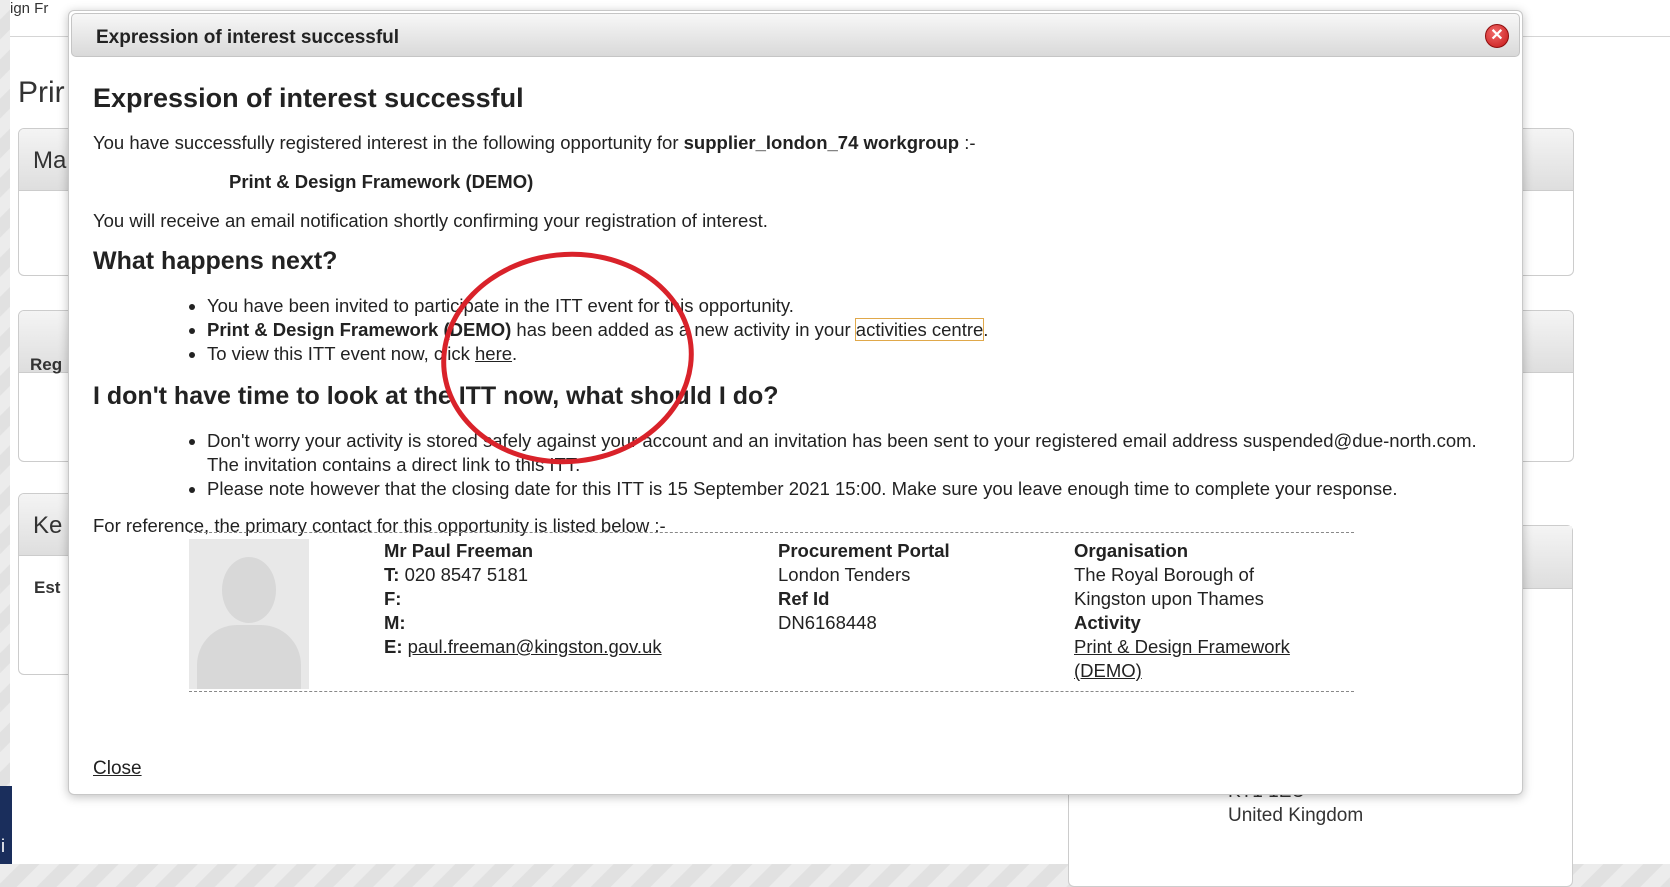 The height and width of the screenshot is (887, 1670). What do you see at coordinates (827, 622) in the screenshot?
I see `ref-id-value: DN6168448` at bounding box center [827, 622].